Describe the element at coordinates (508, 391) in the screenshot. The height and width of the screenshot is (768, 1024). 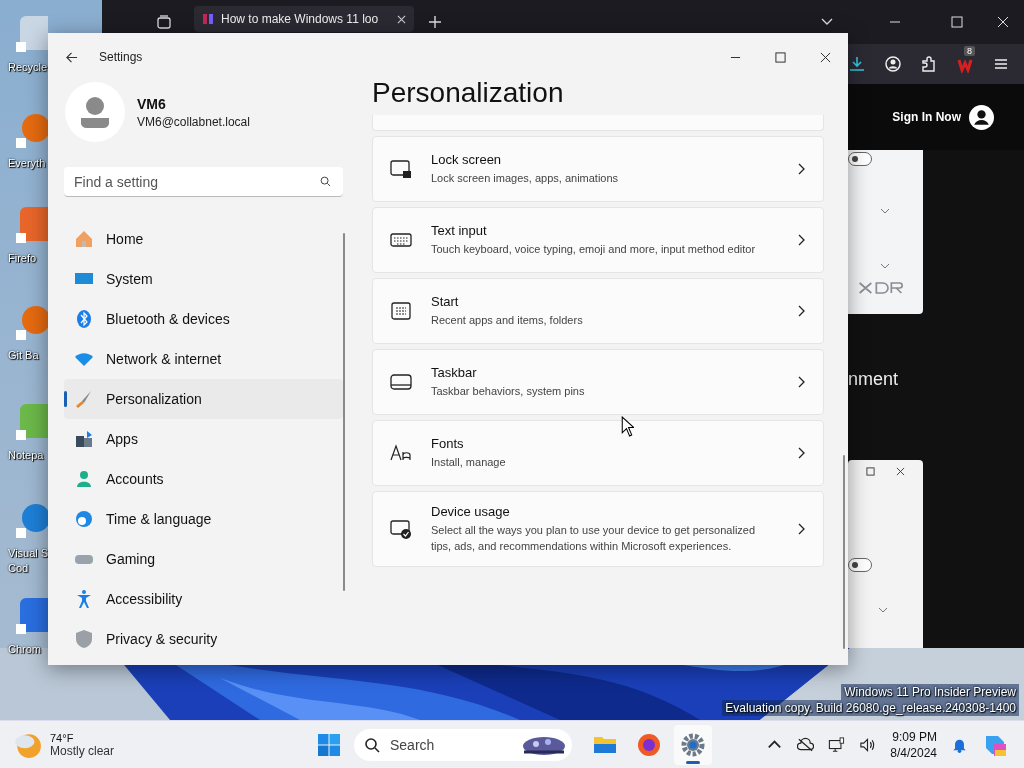
I see `card-description: Taskbar behaviors, system pins` at that location.